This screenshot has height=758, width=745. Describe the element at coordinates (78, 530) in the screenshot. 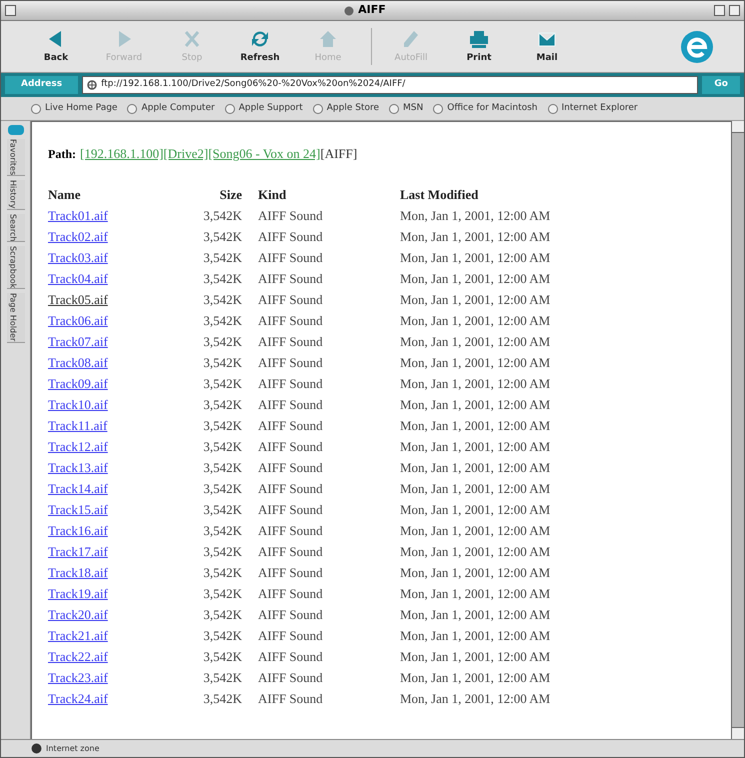

I see `file-link: Track16.aif` at that location.